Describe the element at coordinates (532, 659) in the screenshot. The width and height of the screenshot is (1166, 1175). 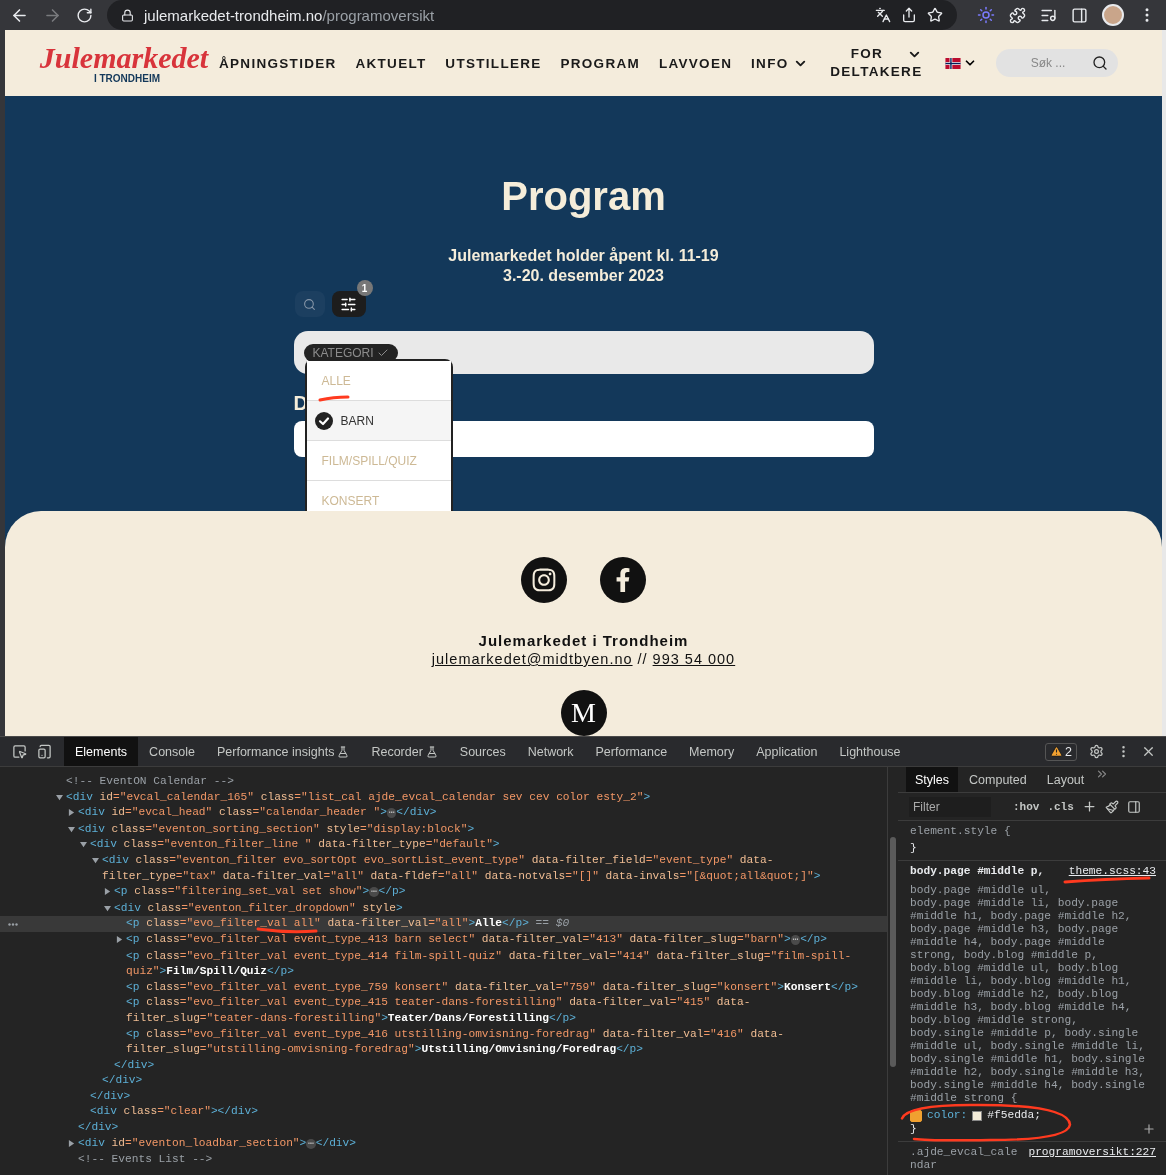
I see `email-link: julemarkedet@midtbyen.no` at that location.